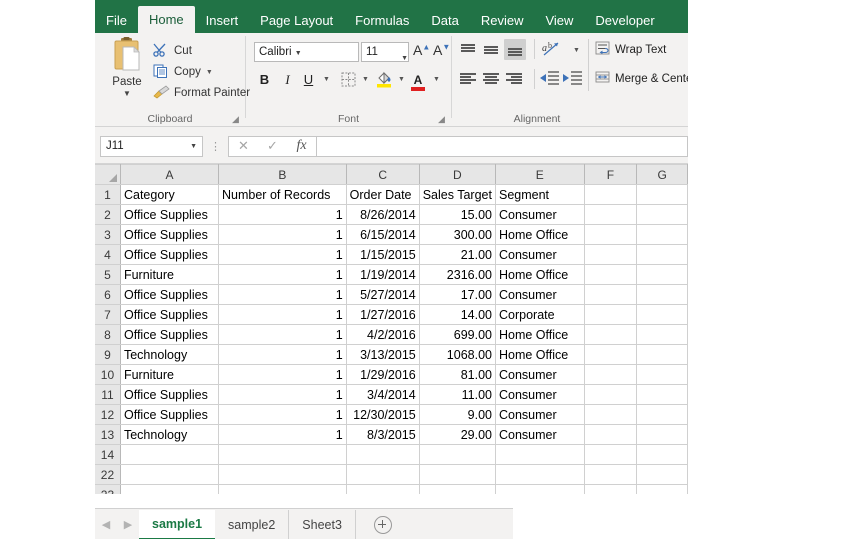 The image size is (867, 539). I want to click on cell-B12: 1, so click(282, 414).